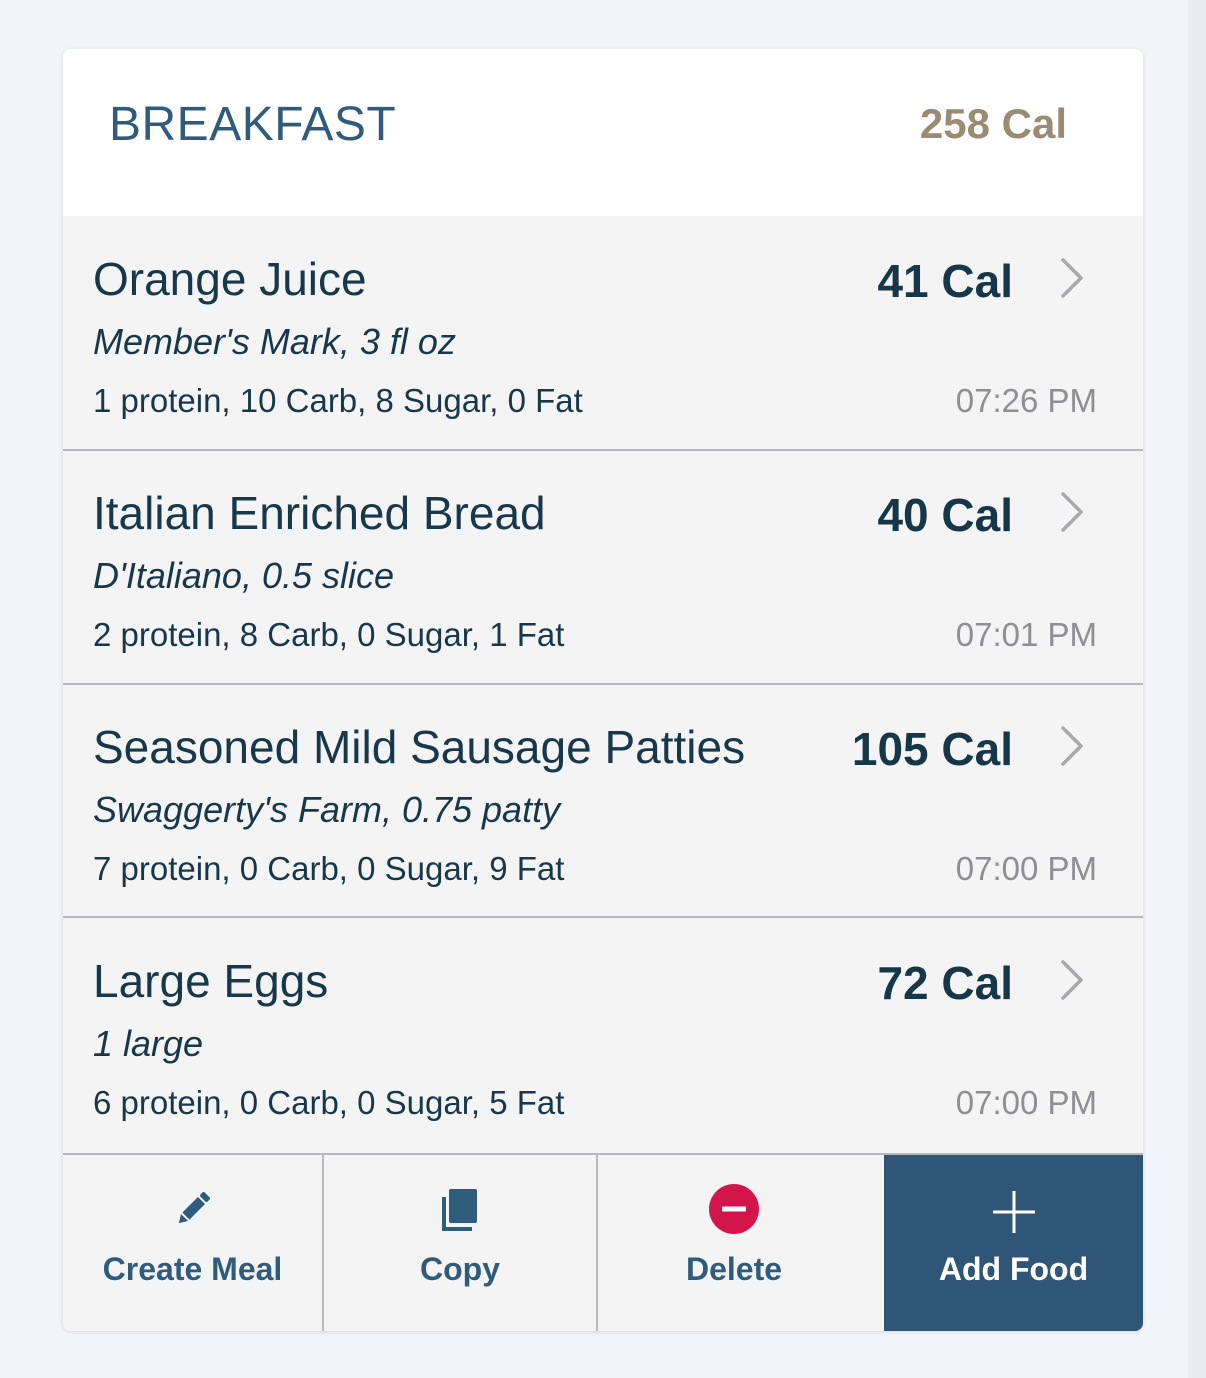  I want to click on food-macros: 2 protein, 8 Carb, 0 Sugar, 1 Fat, so click(329, 634).